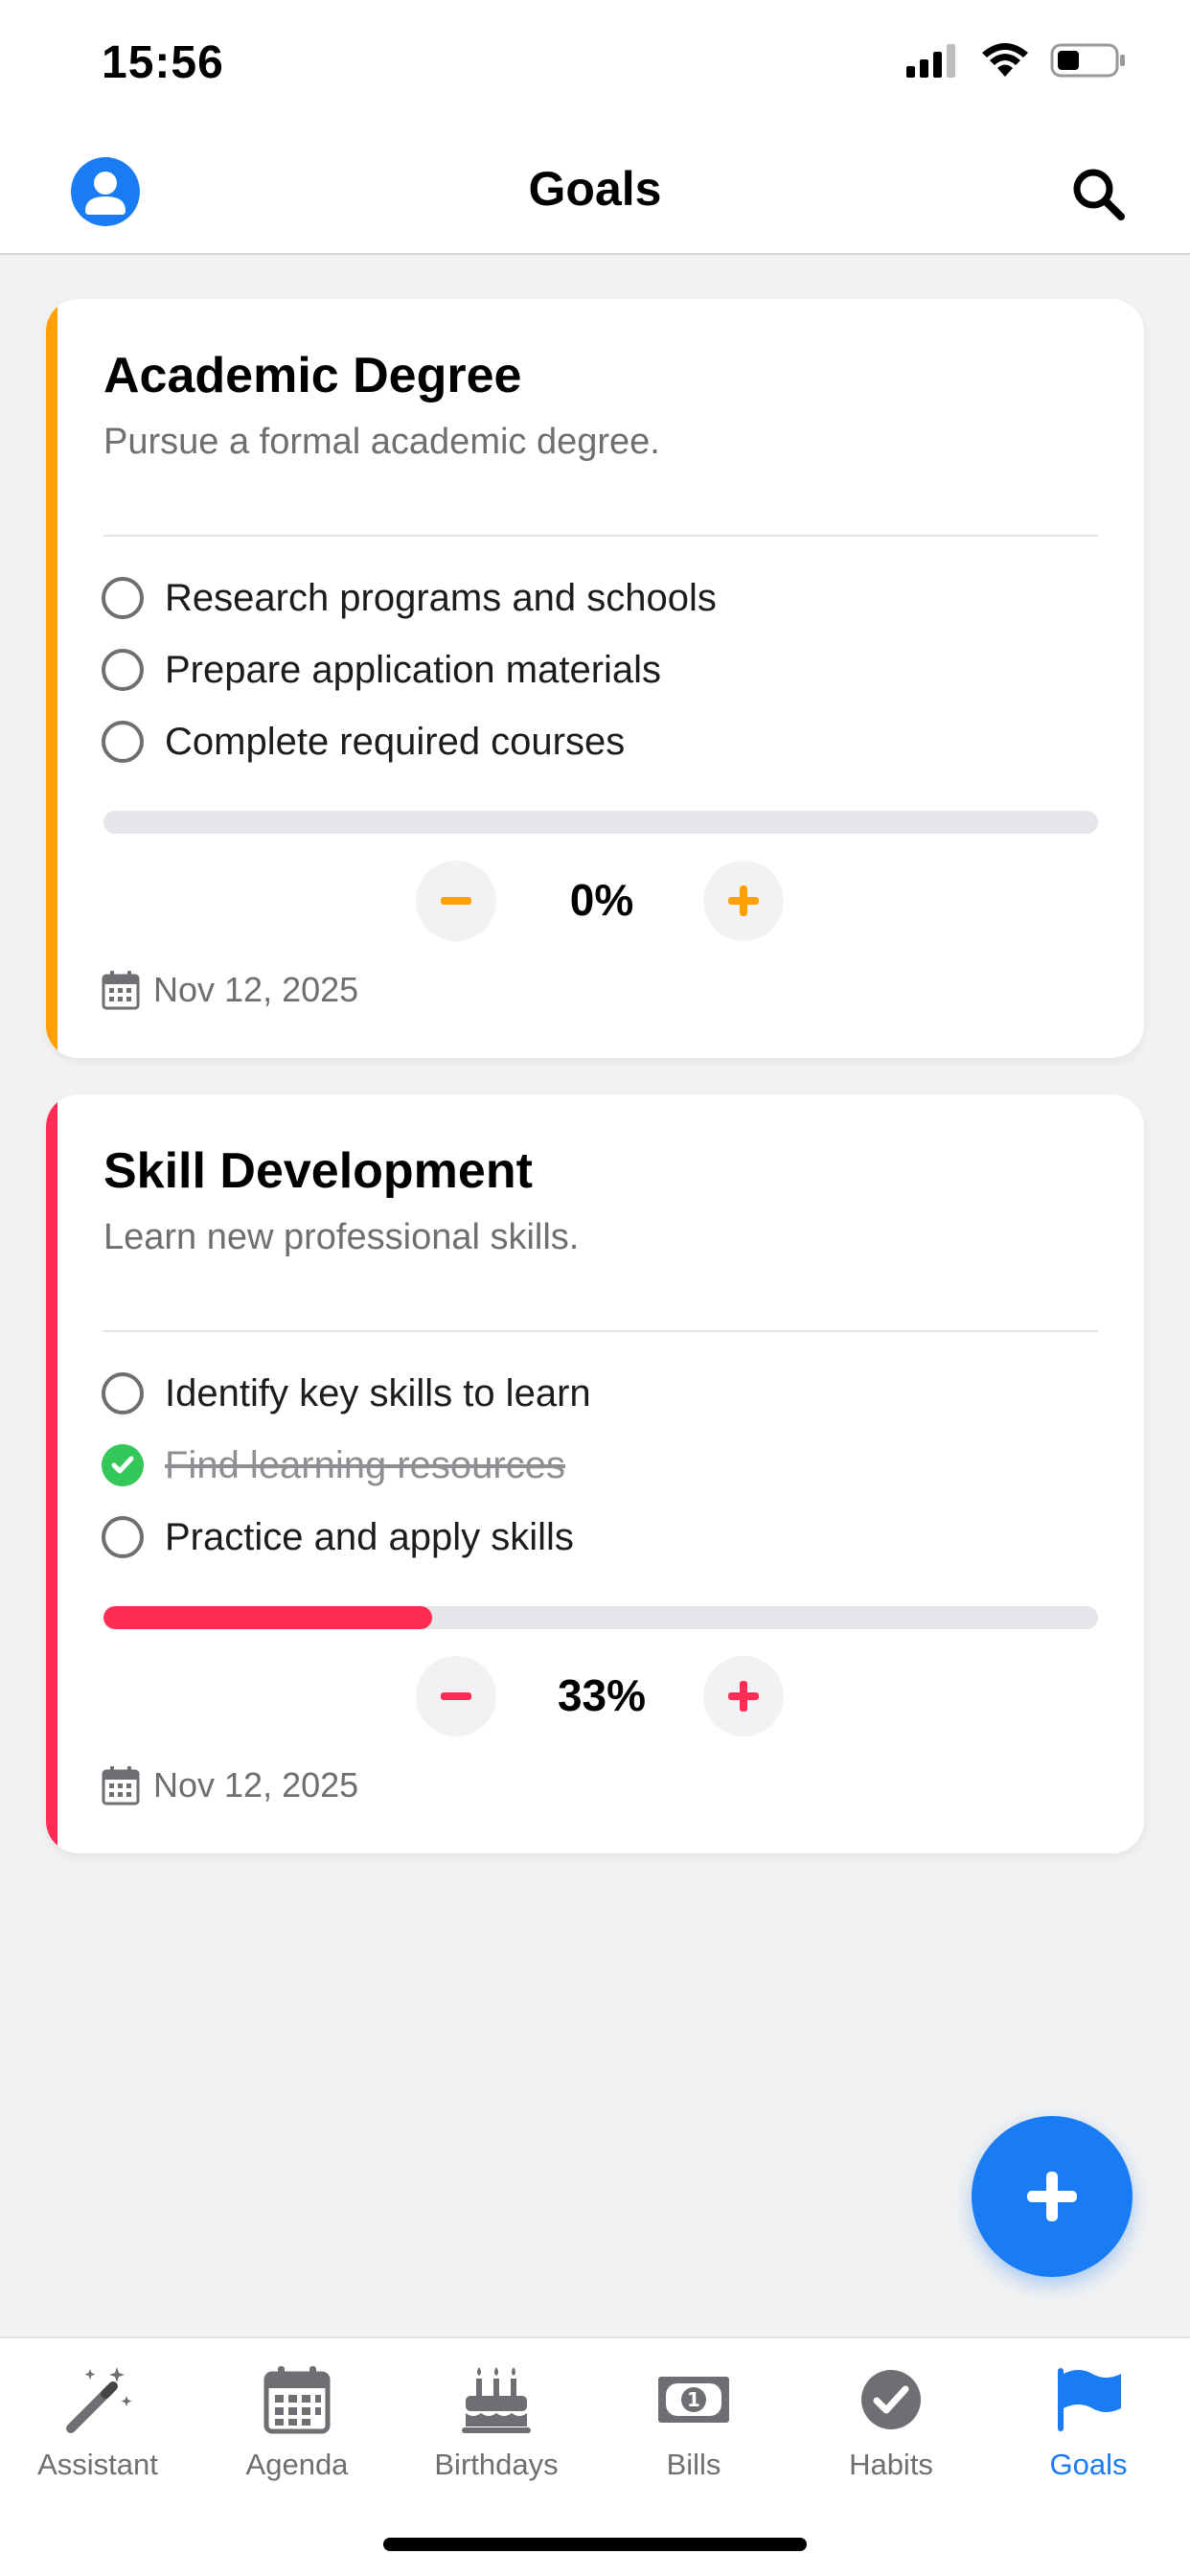 This screenshot has height=2576, width=1190. I want to click on tab-label: Assistant, so click(97, 2464).